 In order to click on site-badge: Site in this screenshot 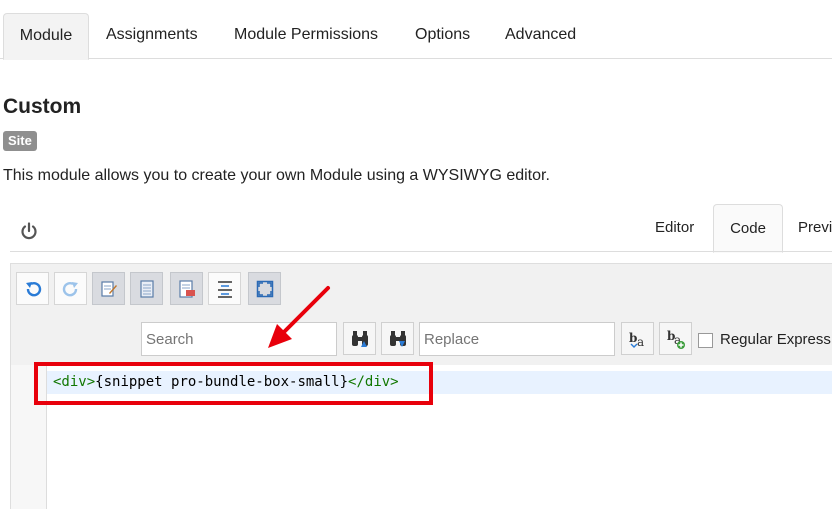, I will do `click(20, 141)`.